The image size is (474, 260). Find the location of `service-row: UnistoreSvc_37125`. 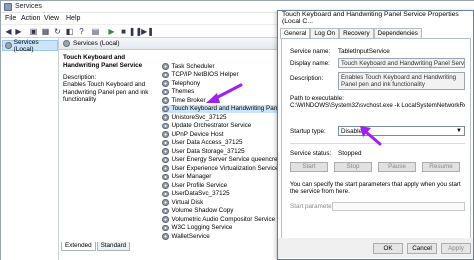

service-row: UnistoreSvc_37125 is located at coordinates (222, 117).